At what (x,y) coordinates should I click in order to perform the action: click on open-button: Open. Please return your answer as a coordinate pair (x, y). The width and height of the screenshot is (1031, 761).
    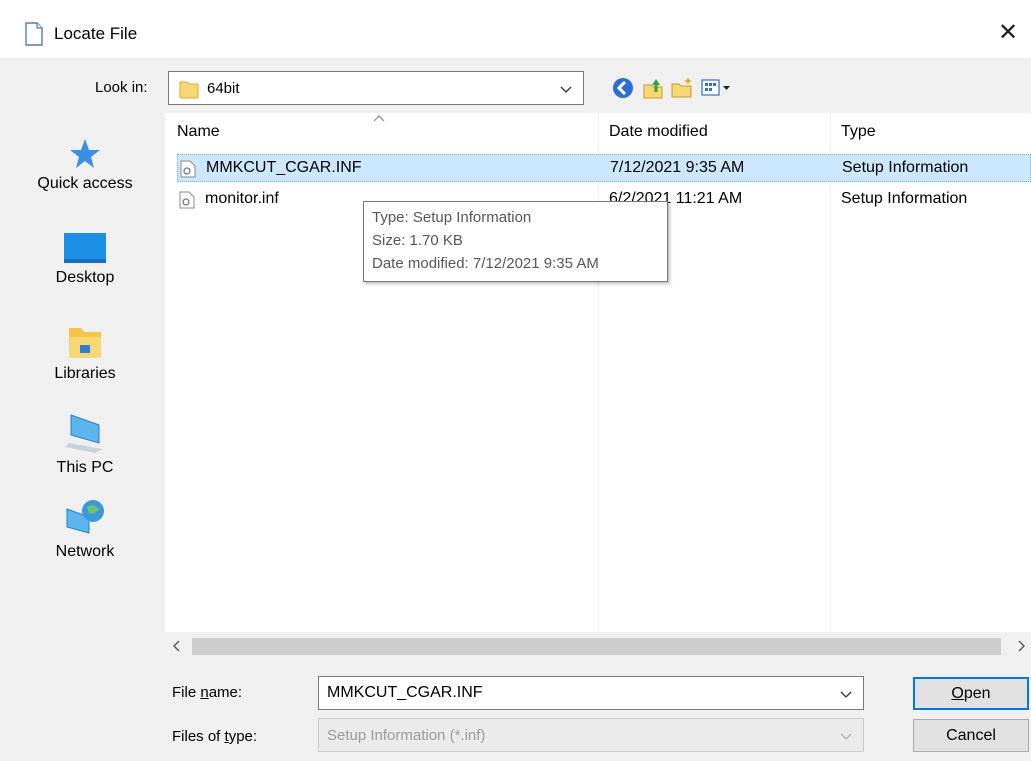
    Looking at the image, I should click on (971, 693).